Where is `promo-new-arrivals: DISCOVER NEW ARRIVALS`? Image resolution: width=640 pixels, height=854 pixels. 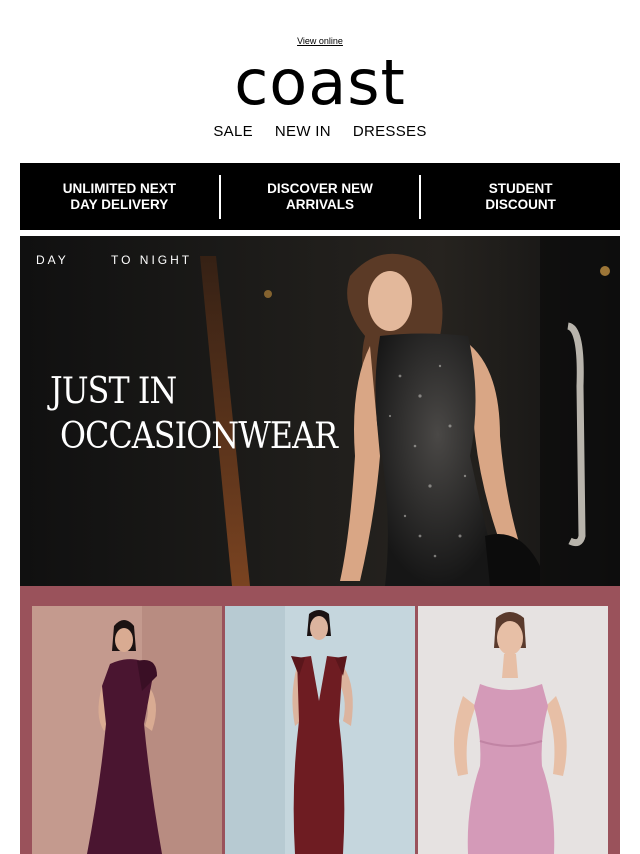
promo-new-arrivals: DISCOVER NEW ARRIVALS is located at coordinates (320, 196).